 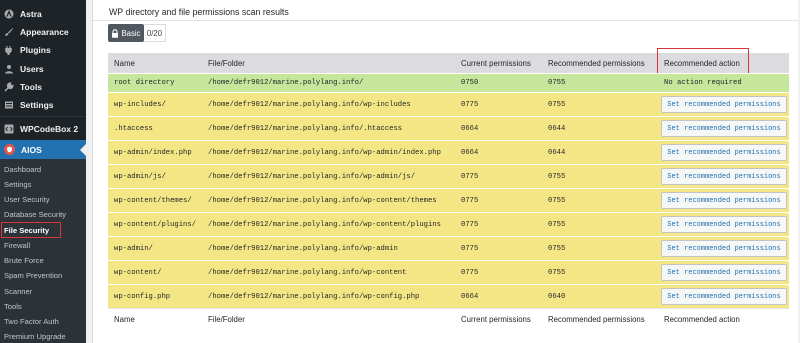 What do you see at coordinates (131, 33) in the screenshot?
I see `badge-label: Basic` at bounding box center [131, 33].